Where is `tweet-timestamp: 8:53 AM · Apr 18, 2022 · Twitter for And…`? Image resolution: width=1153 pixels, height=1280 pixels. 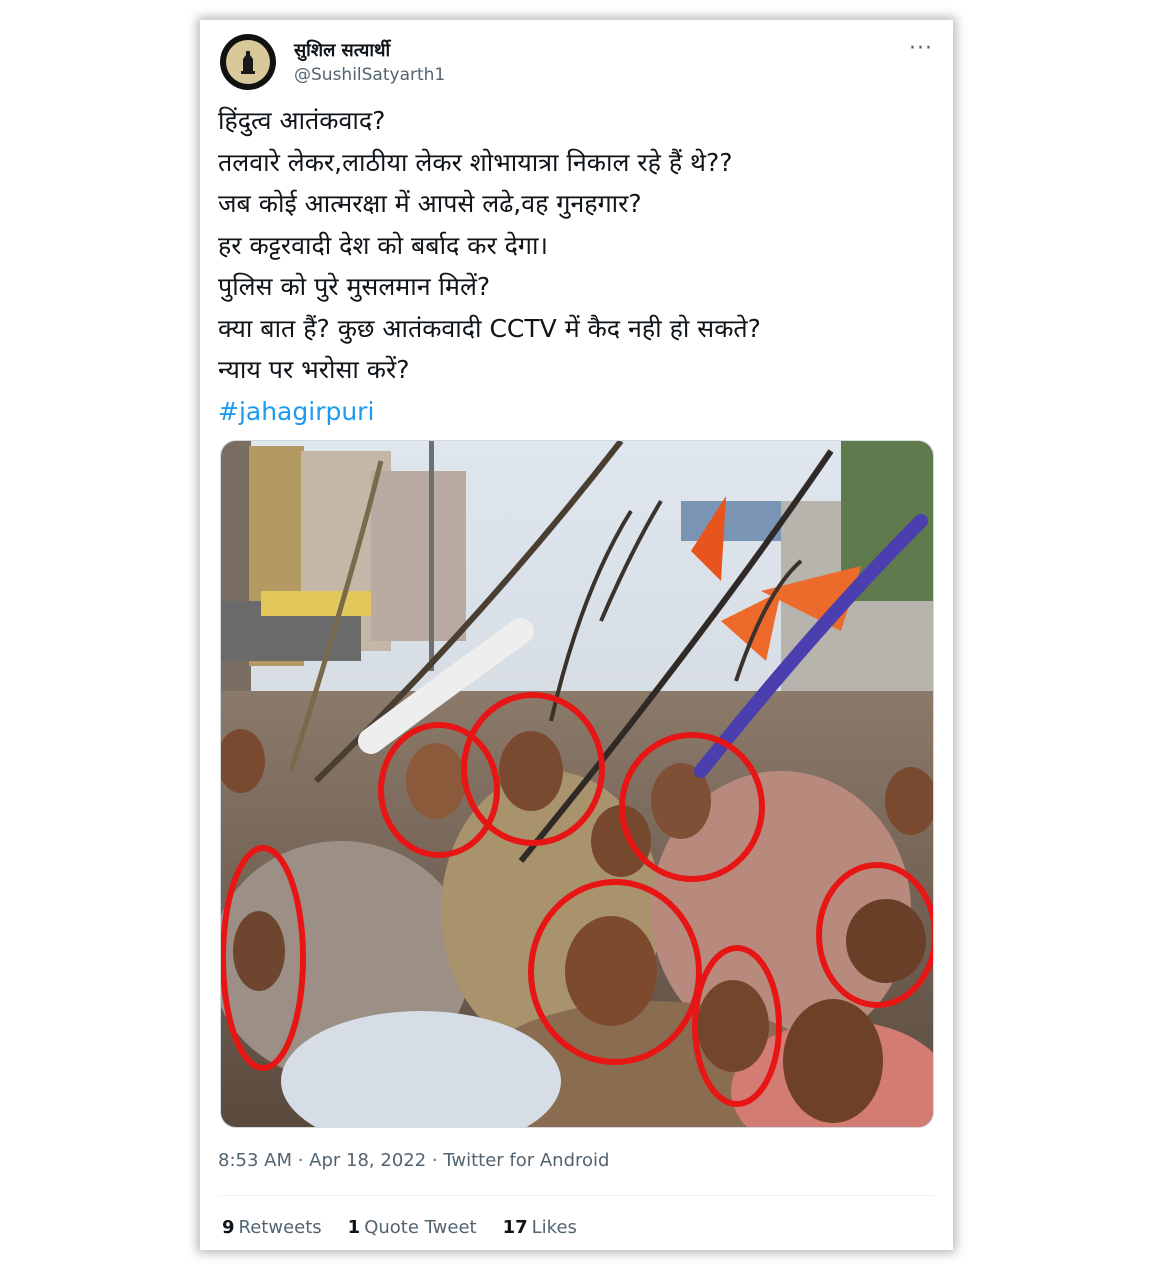
tweet-timestamp: 8:53 AM · Apr 18, 2022 · Twitter for And… is located at coordinates (413, 1160).